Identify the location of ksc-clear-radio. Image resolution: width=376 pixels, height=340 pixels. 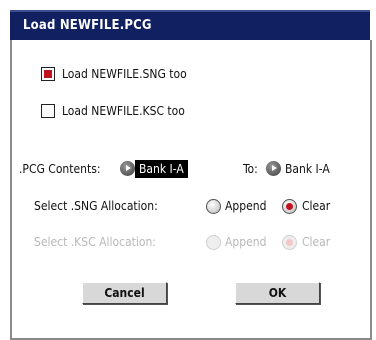
(289, 242).